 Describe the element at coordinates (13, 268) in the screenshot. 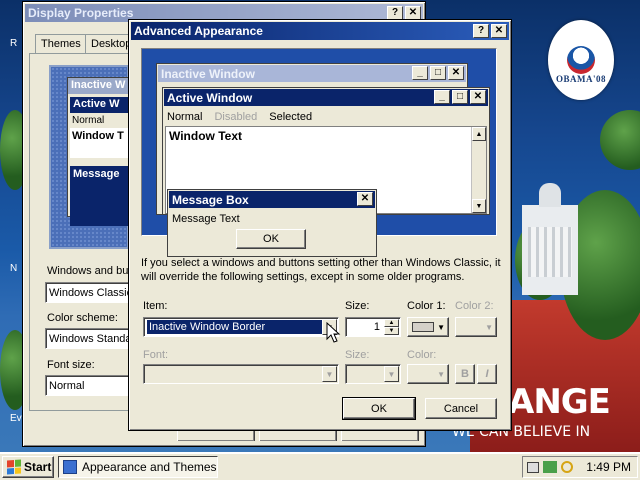

I see `desktop-icon-label: N` at that location.